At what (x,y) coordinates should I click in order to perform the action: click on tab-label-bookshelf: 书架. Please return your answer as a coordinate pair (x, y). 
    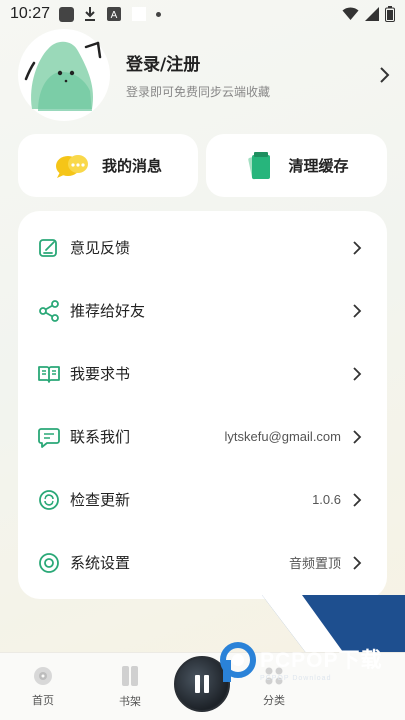
    Looking at the image, I should click on (130, 701).